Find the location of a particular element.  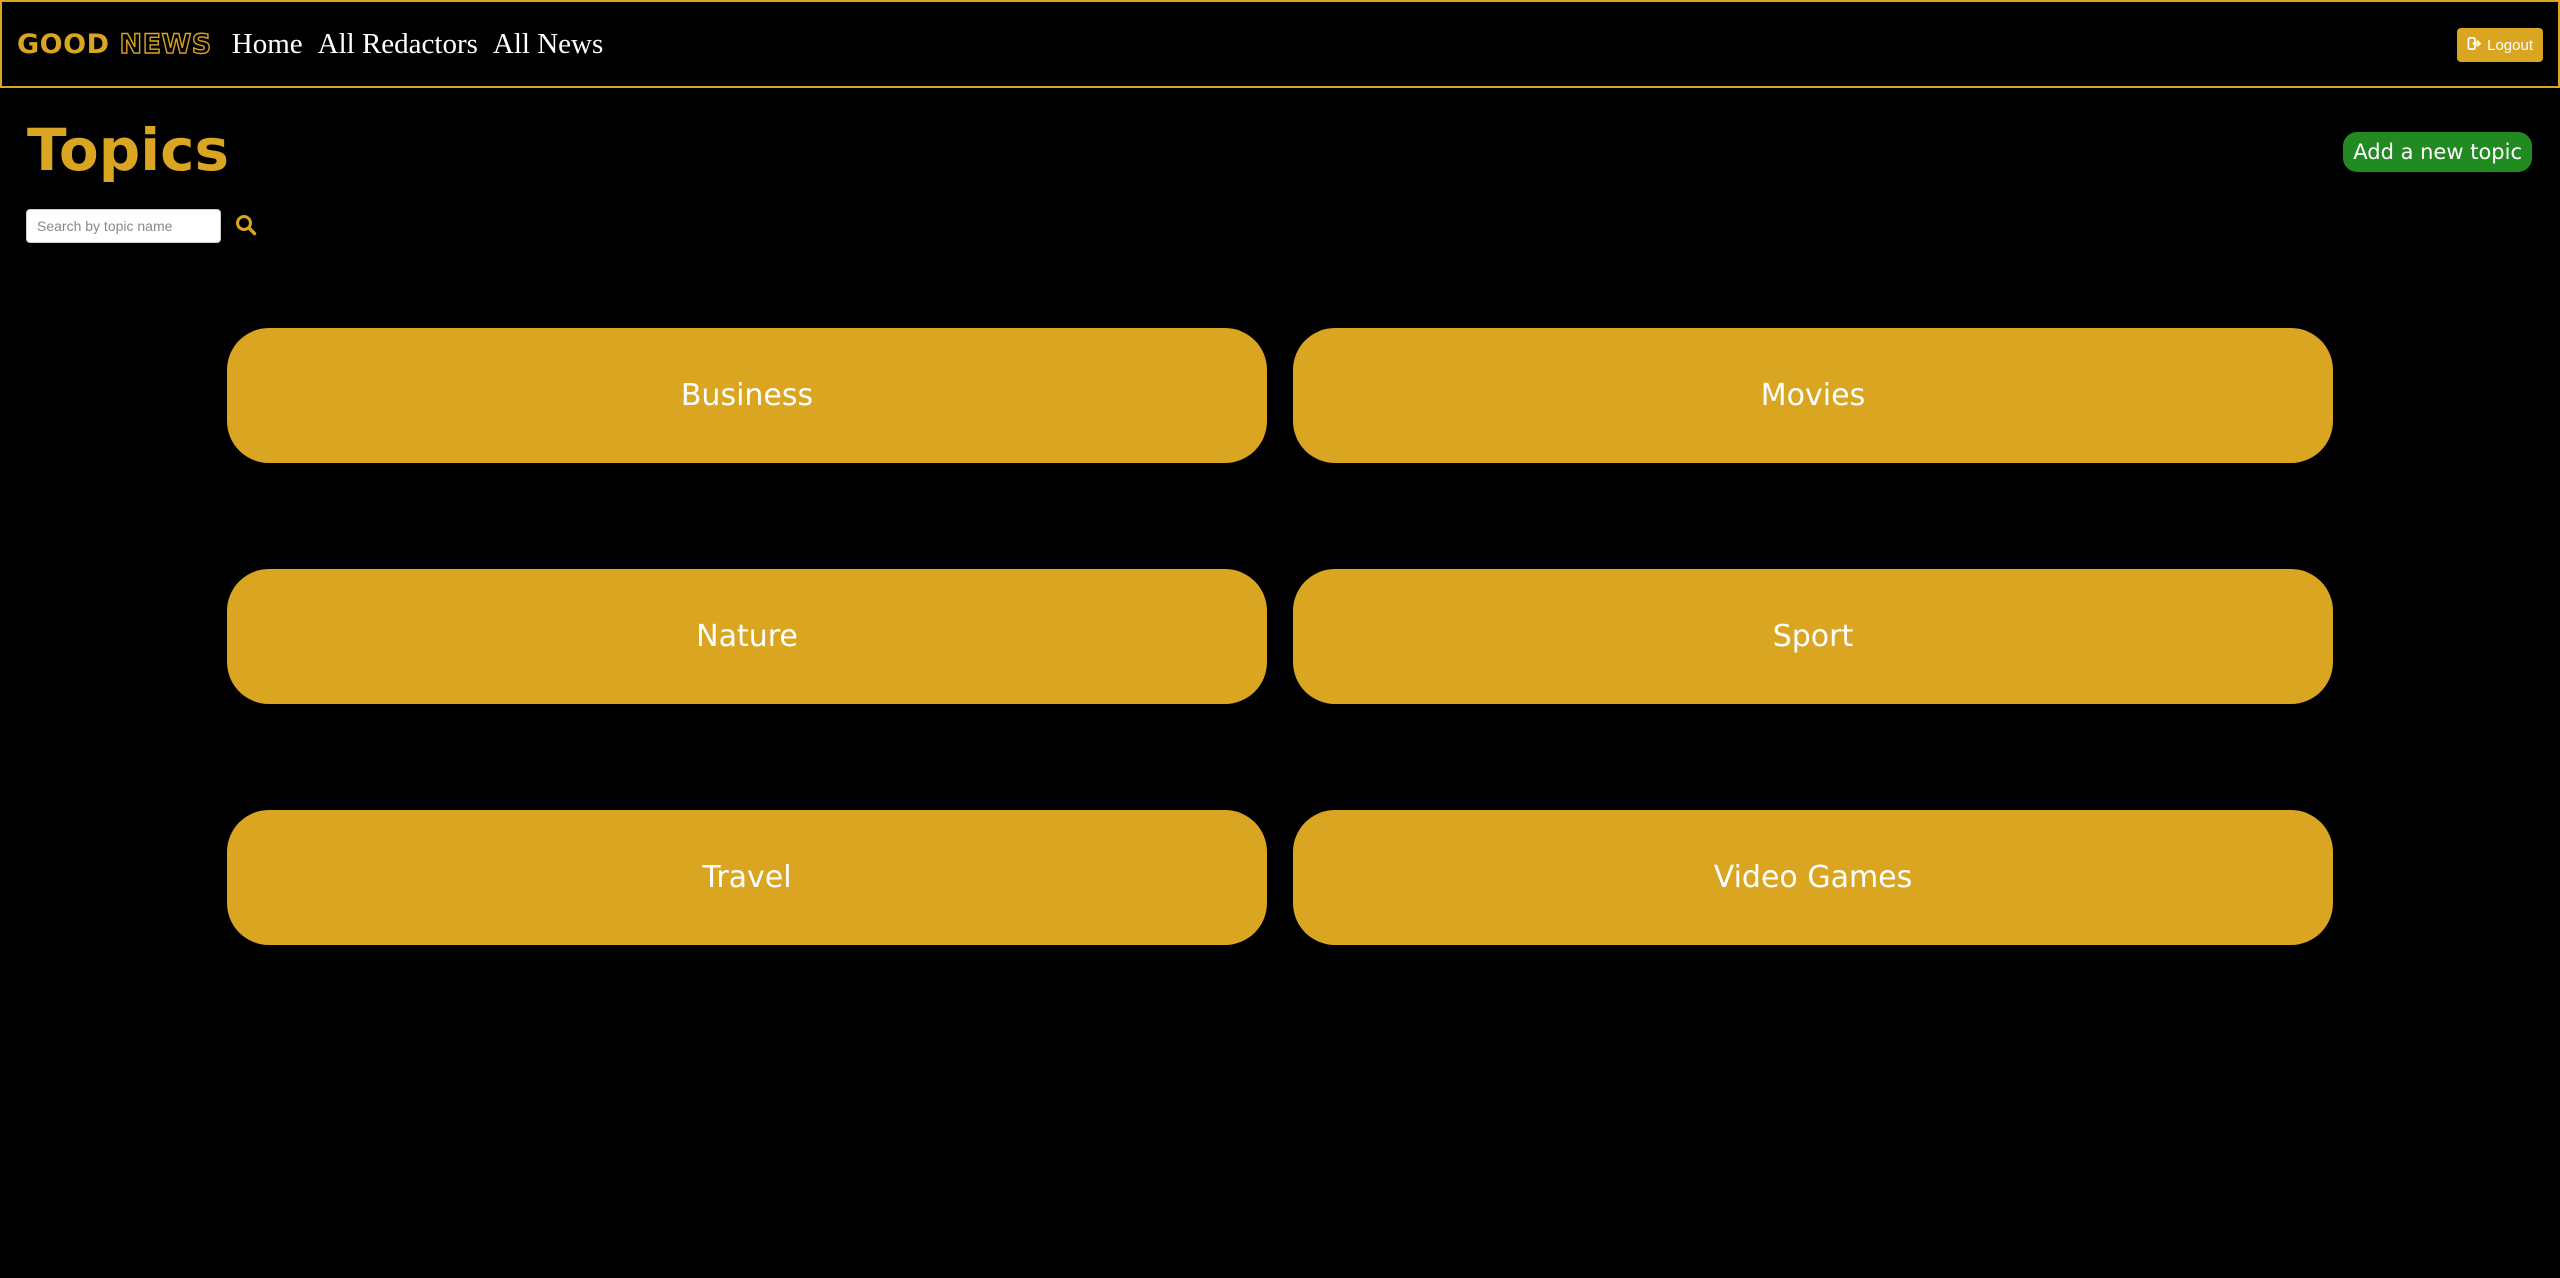

sign-out-icon is located at coordinates (2474, 45).